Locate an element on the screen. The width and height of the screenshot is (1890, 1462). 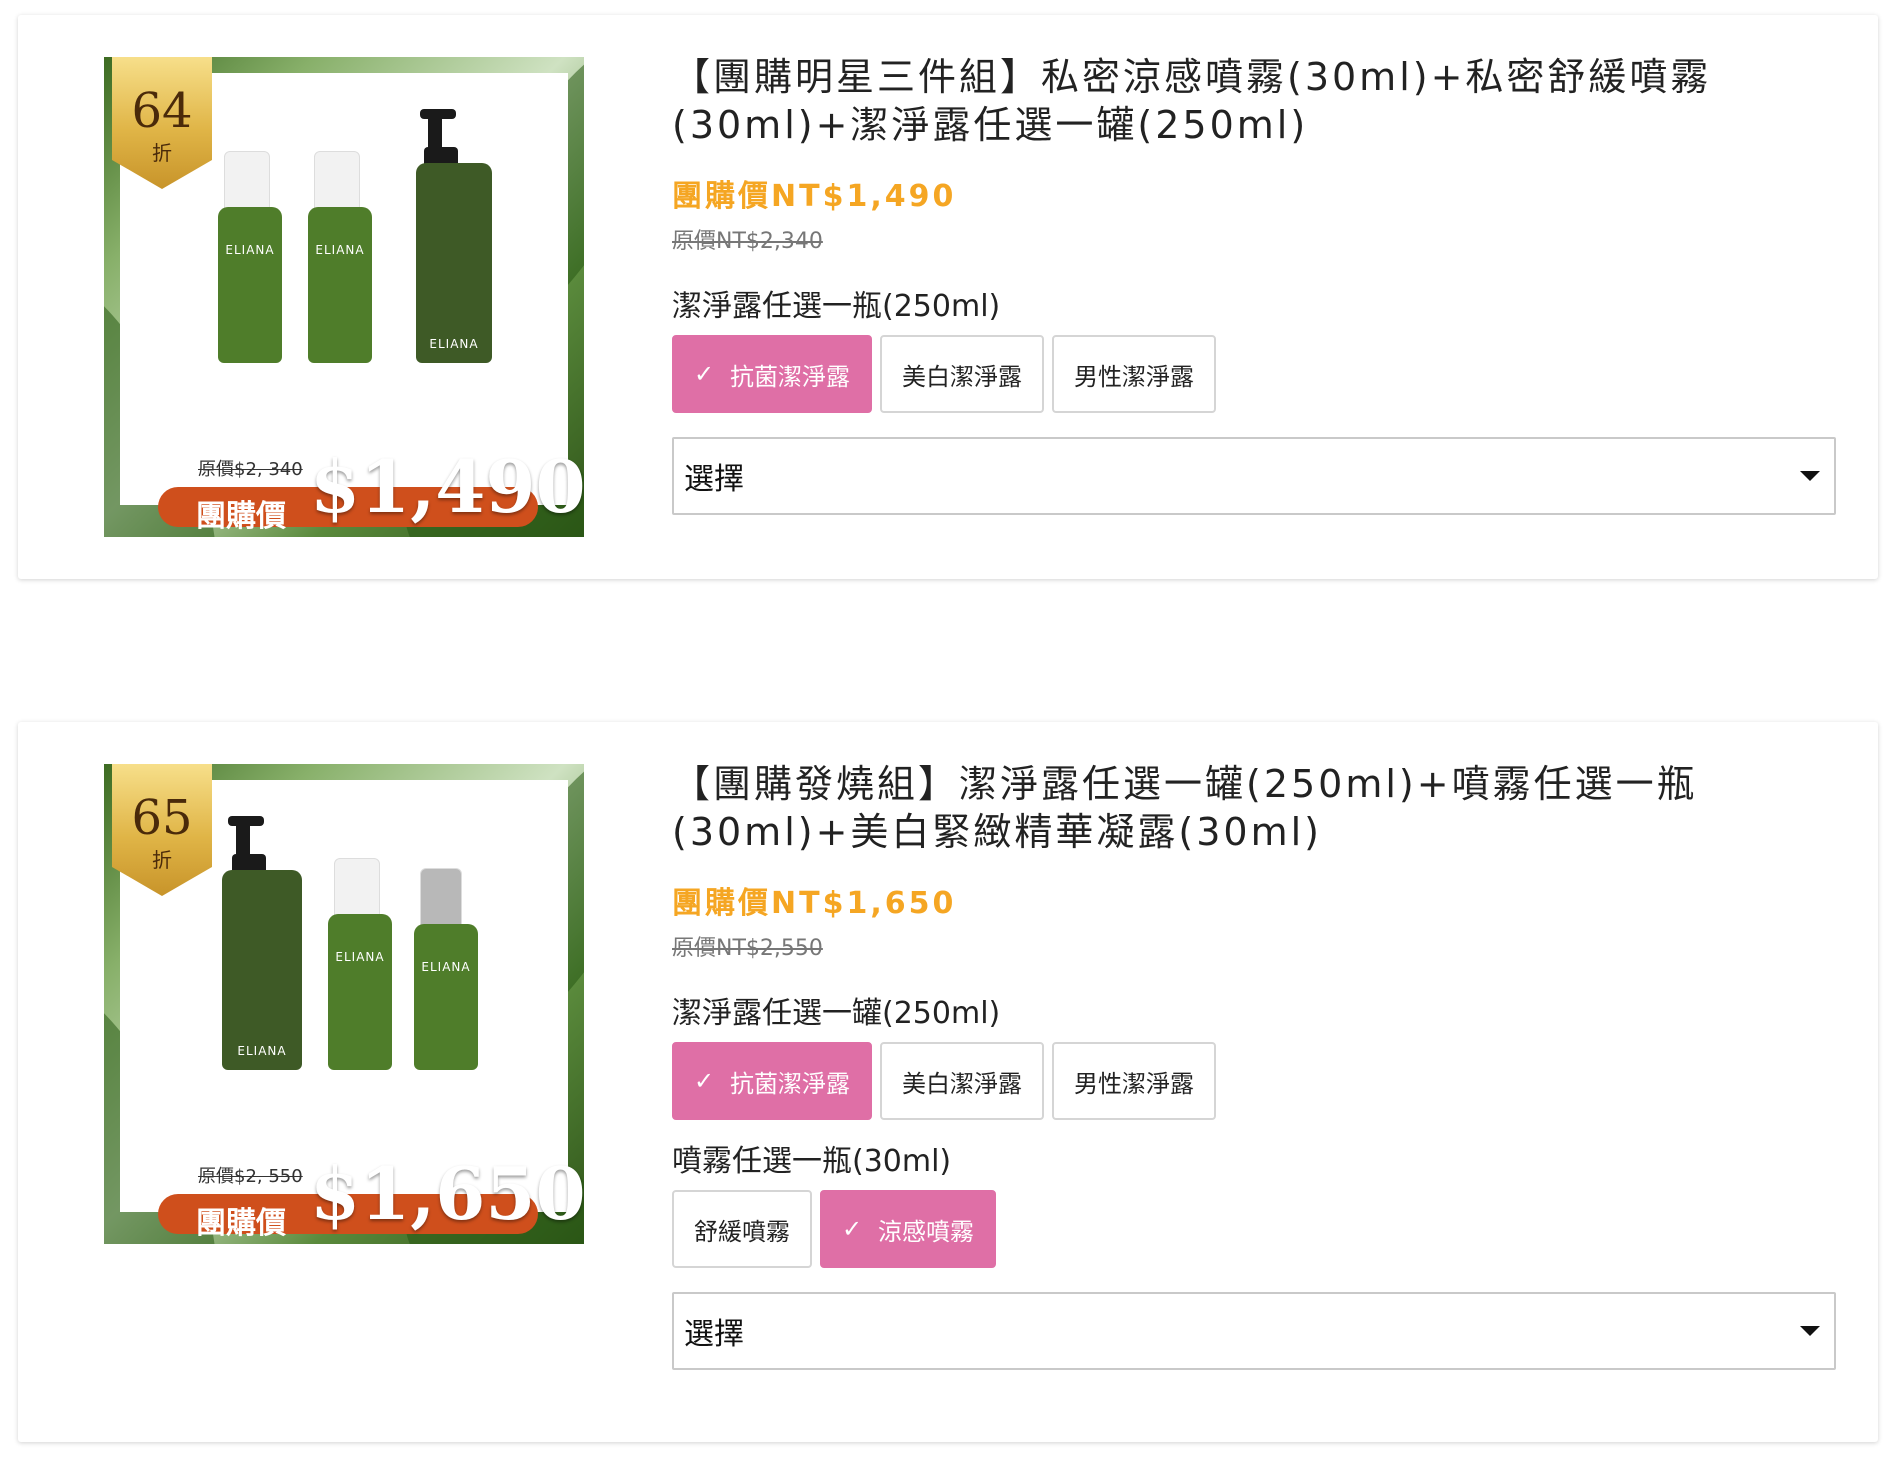
original-price: 原價NT$2,550 is located at coordinates (747, 948).